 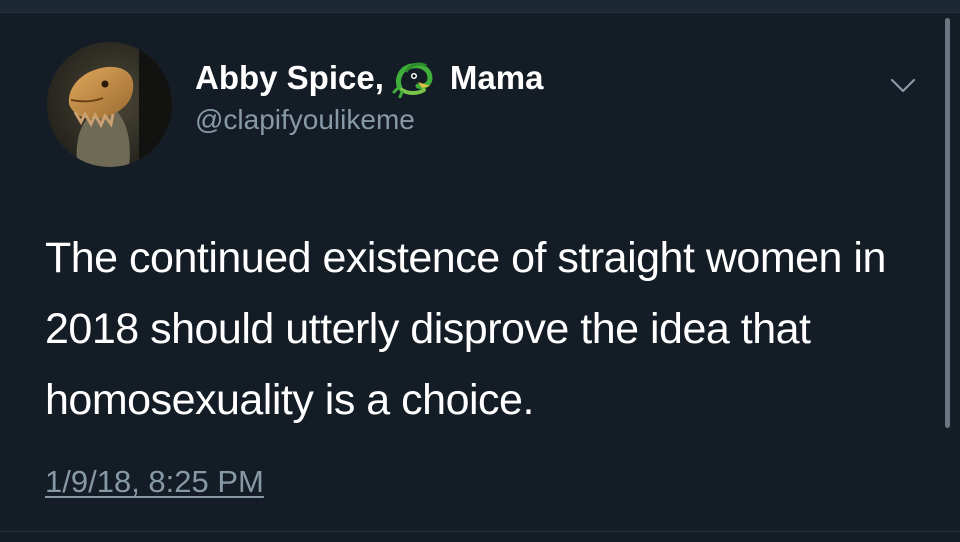 I want to click on display-name-part1: Abby Spice,, so click(x=289, y=77).